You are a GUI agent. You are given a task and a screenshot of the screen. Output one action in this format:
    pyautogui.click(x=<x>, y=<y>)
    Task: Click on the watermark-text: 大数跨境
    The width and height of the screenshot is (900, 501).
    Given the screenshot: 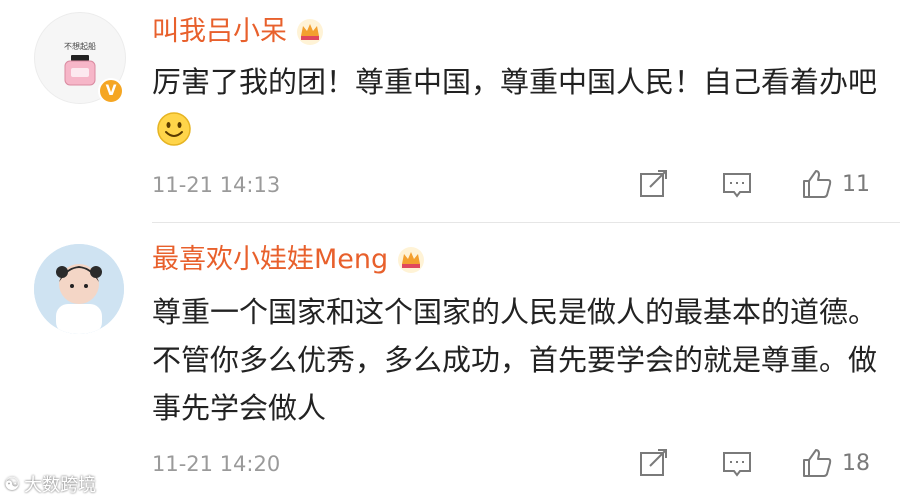 What is the action you would take?
    pyautogui.click(x=60, y=485)
    